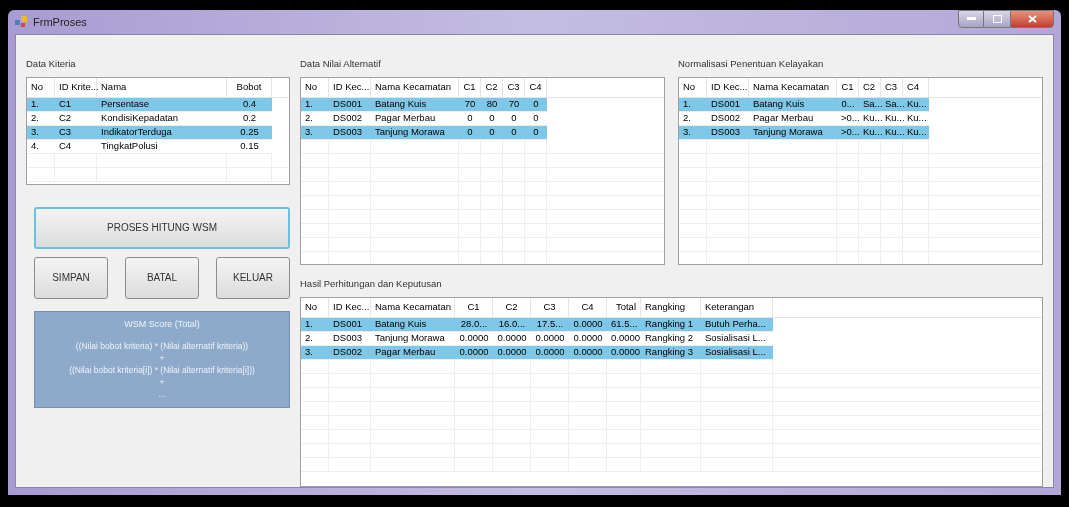  What do you see at coordinates (51, 63) in the screenshot?
I see `group-label: Data Kiteria` at bounding box center [51, 63].